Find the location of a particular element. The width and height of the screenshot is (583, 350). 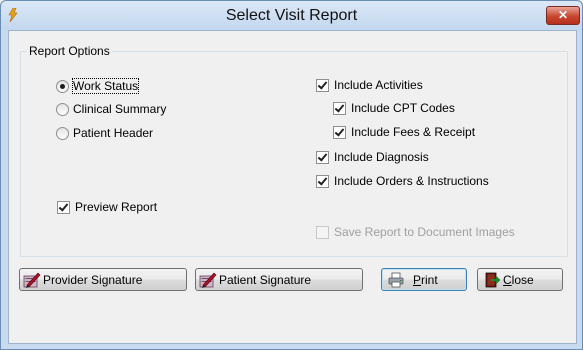

checkbox-include-orders-instructions: Include Orders & Instructions is located at coordinates (402, 181).